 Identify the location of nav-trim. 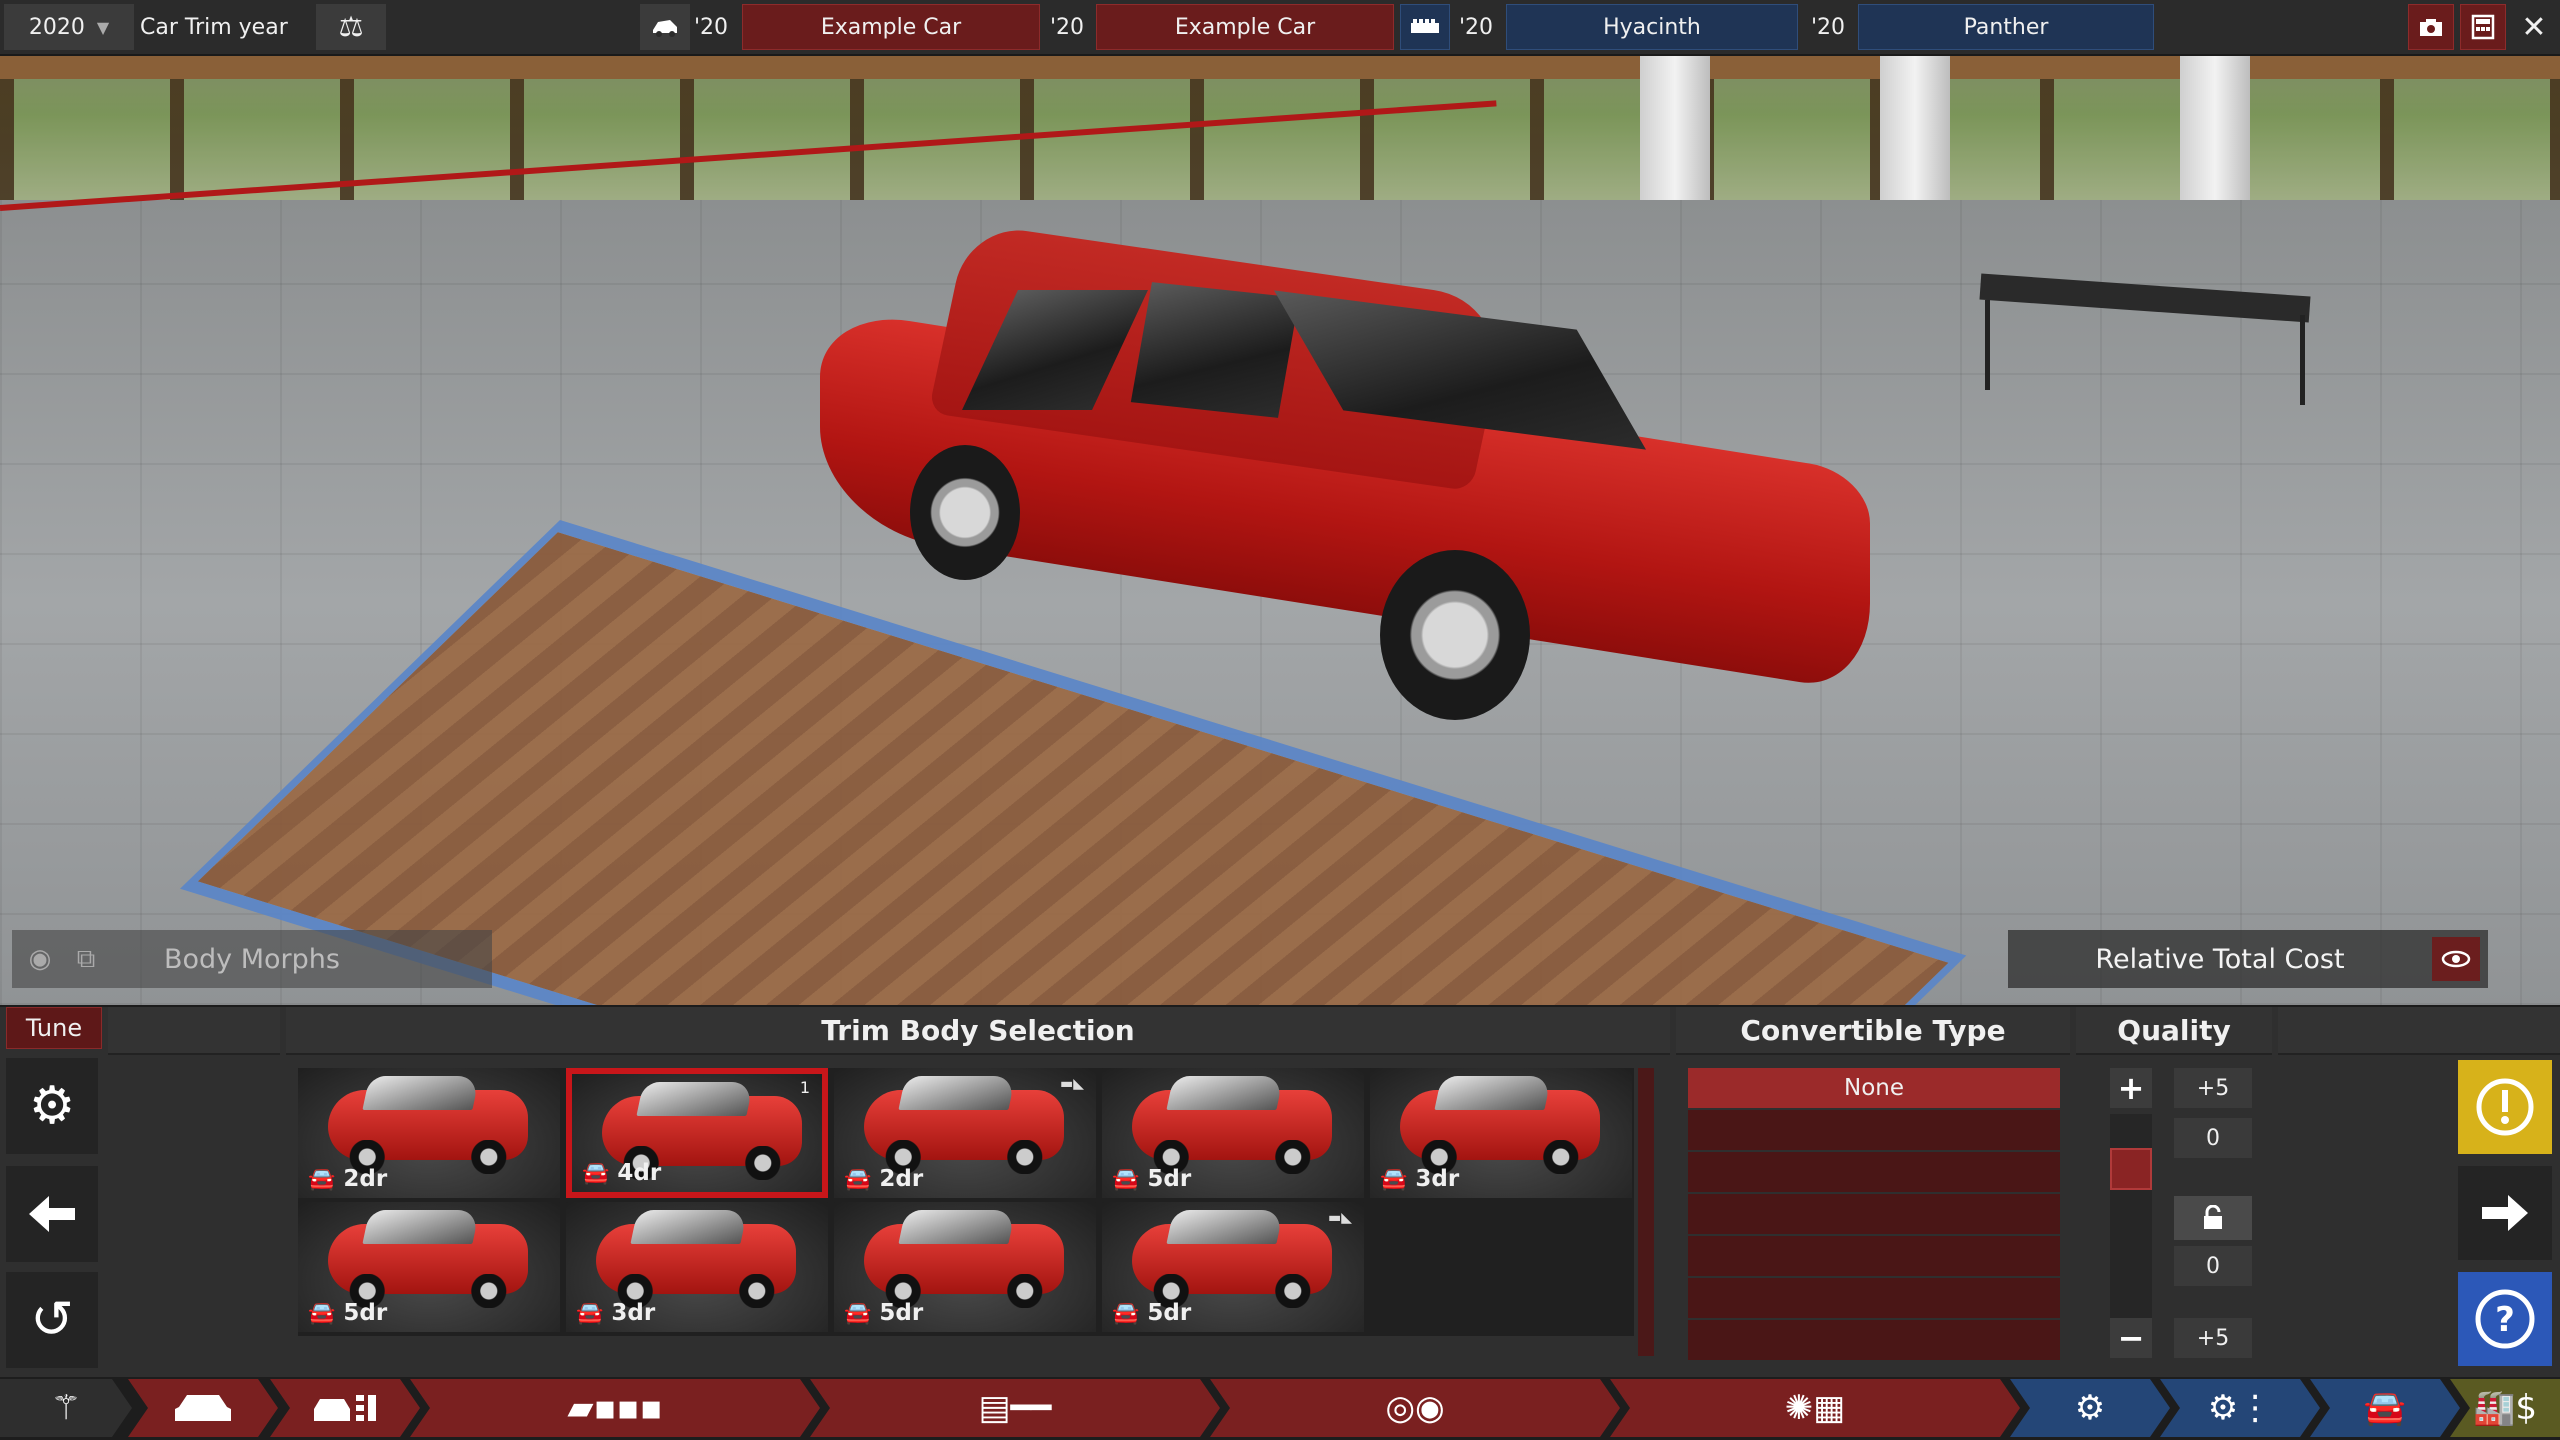
(345, 1408).